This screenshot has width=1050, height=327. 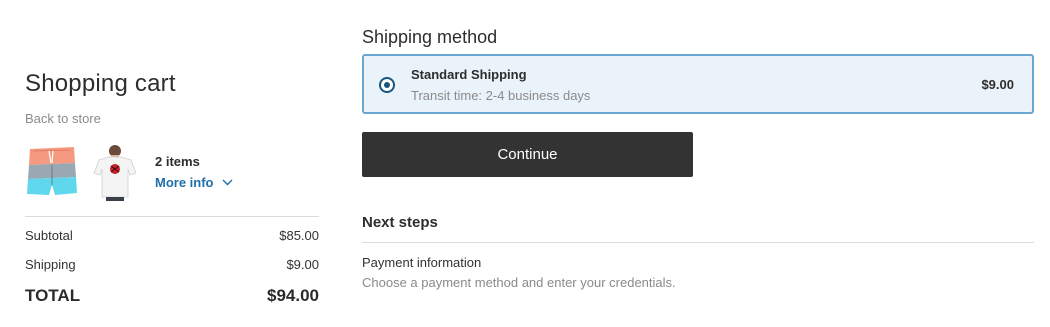 I want to click on tshirt-image, so click(x=115, y=173).